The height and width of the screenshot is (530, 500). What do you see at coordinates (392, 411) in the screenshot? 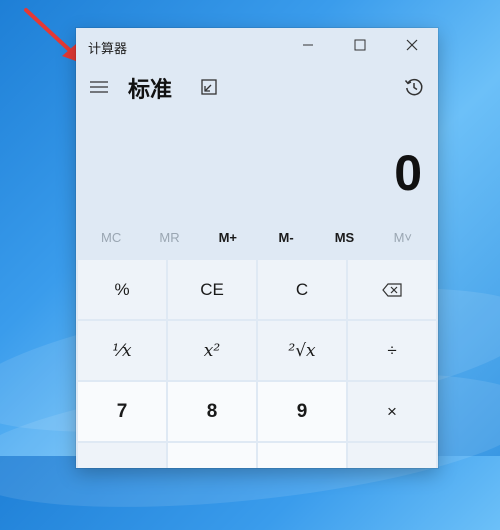
I see `multiply-button: ×` at bounding box center [392, 411].